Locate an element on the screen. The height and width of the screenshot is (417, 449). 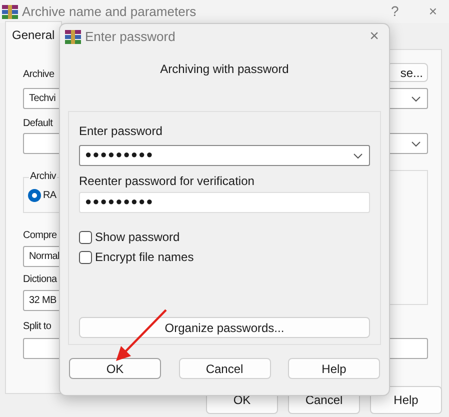
dialog-button: Cancel is located at coordinates (224, 368).